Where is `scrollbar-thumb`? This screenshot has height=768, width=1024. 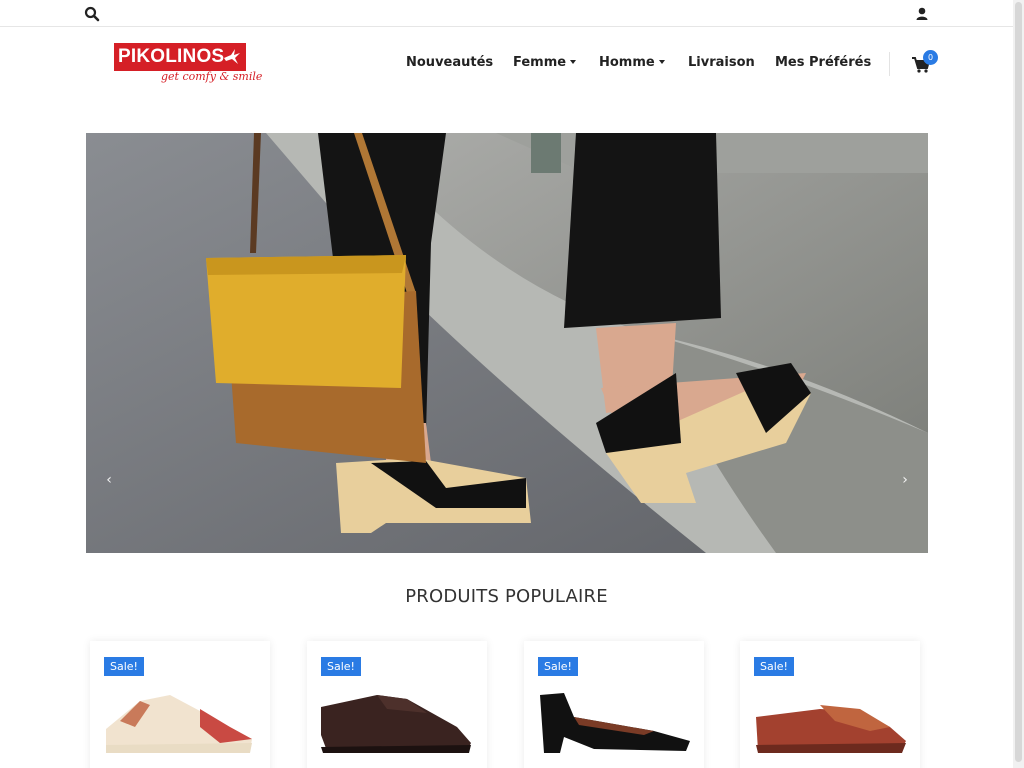
scrollbar-thumb is located at coordinates (1018, 382).